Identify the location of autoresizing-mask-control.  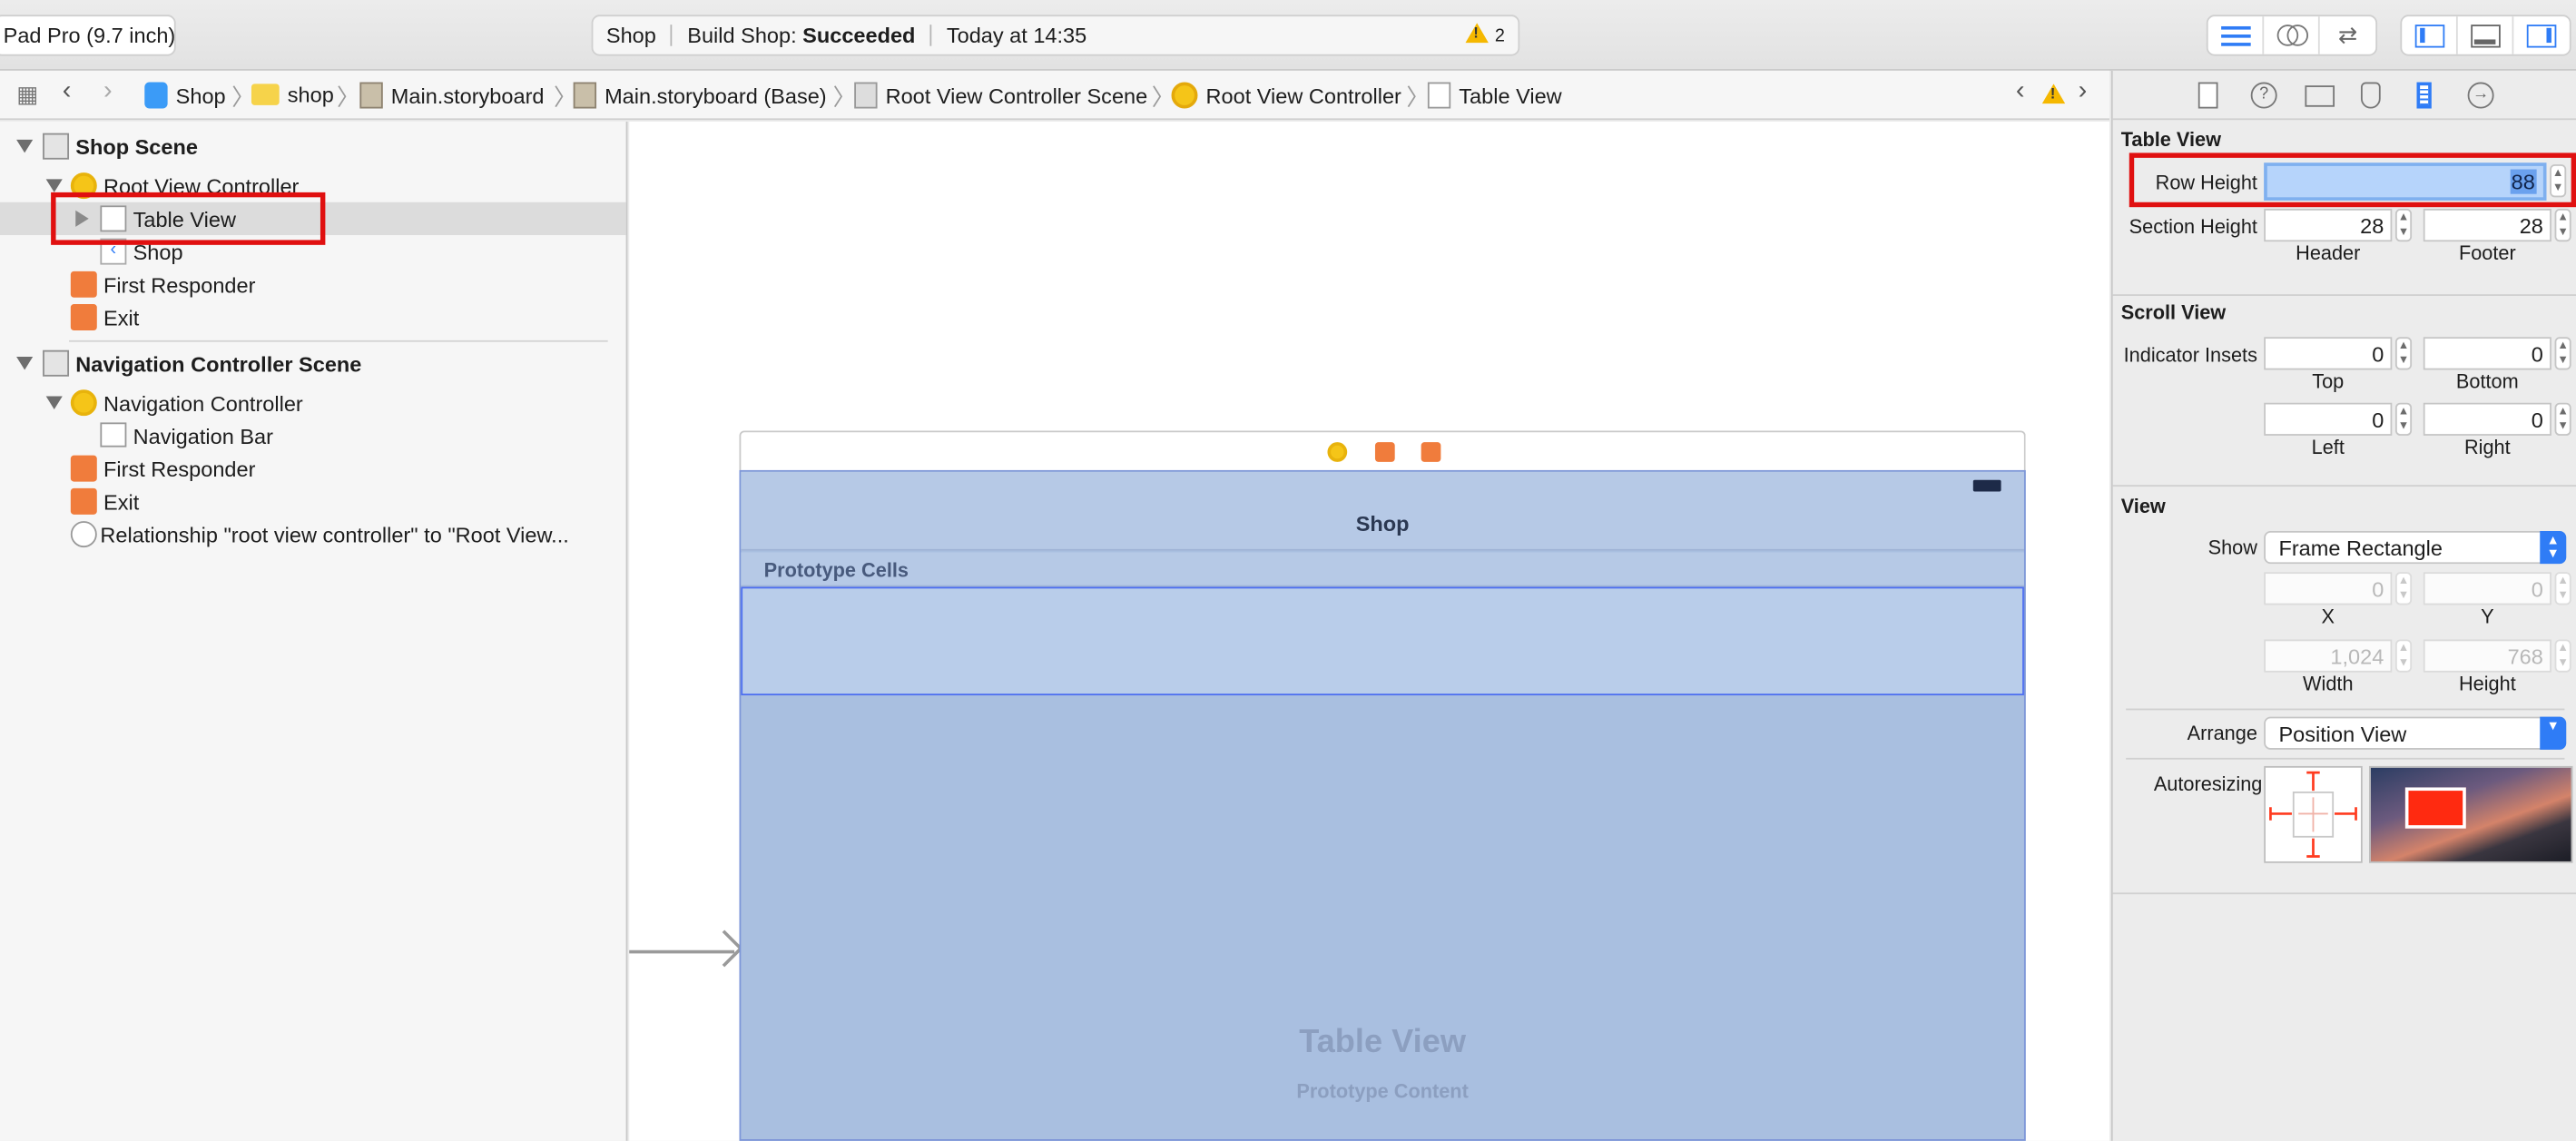
(2313, 814).